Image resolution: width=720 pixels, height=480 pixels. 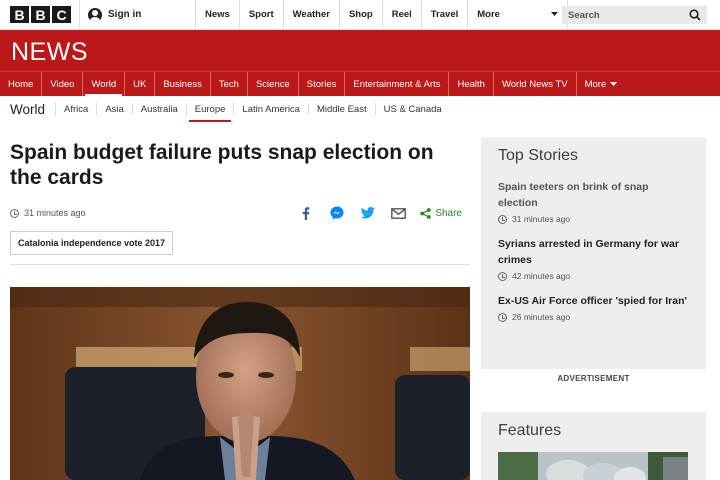 What do you see at coordinates (634, 15) in the screenshot?
I see `search-input: Search` at bounding box center [634, 15].